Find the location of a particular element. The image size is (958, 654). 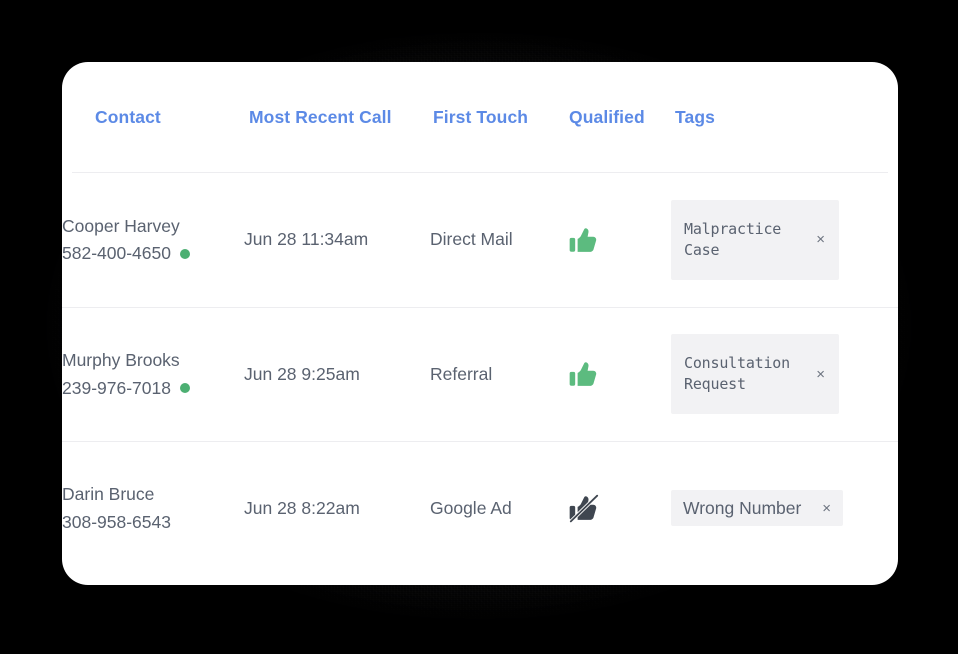

cell-tags: Consultation Request × is located at coordinates (784, 373).